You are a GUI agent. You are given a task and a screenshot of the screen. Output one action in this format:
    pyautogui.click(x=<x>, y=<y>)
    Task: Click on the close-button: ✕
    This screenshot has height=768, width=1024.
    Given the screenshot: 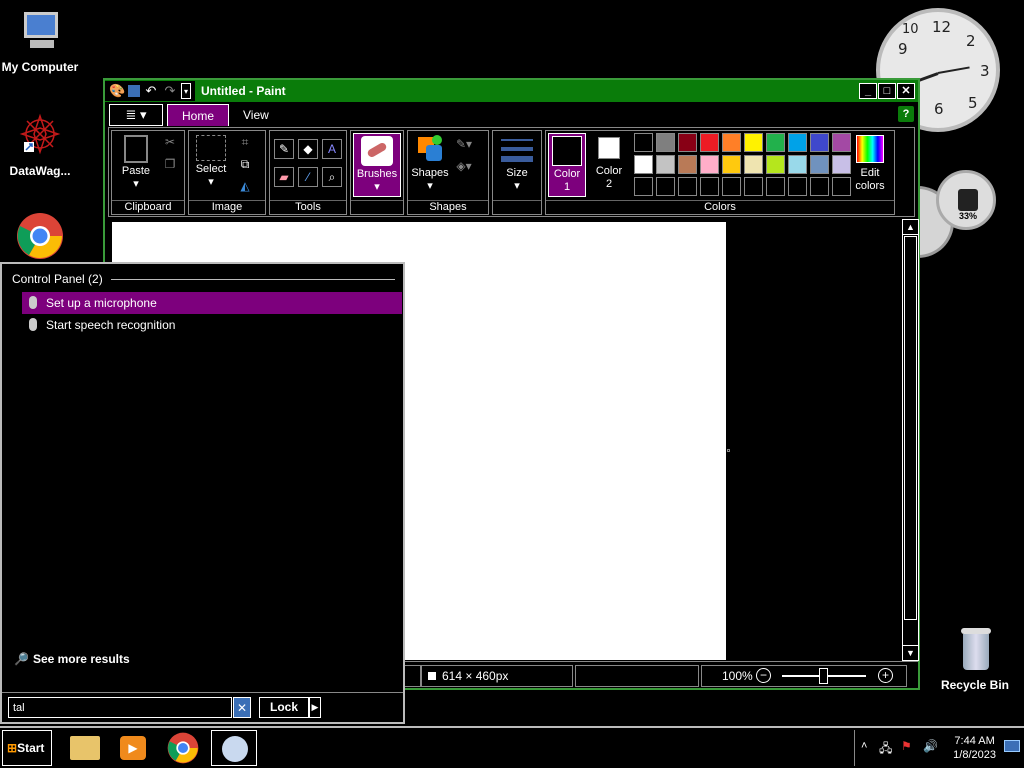 What is the action you would take?
    pyautogui.click(x=906, y=91)
    